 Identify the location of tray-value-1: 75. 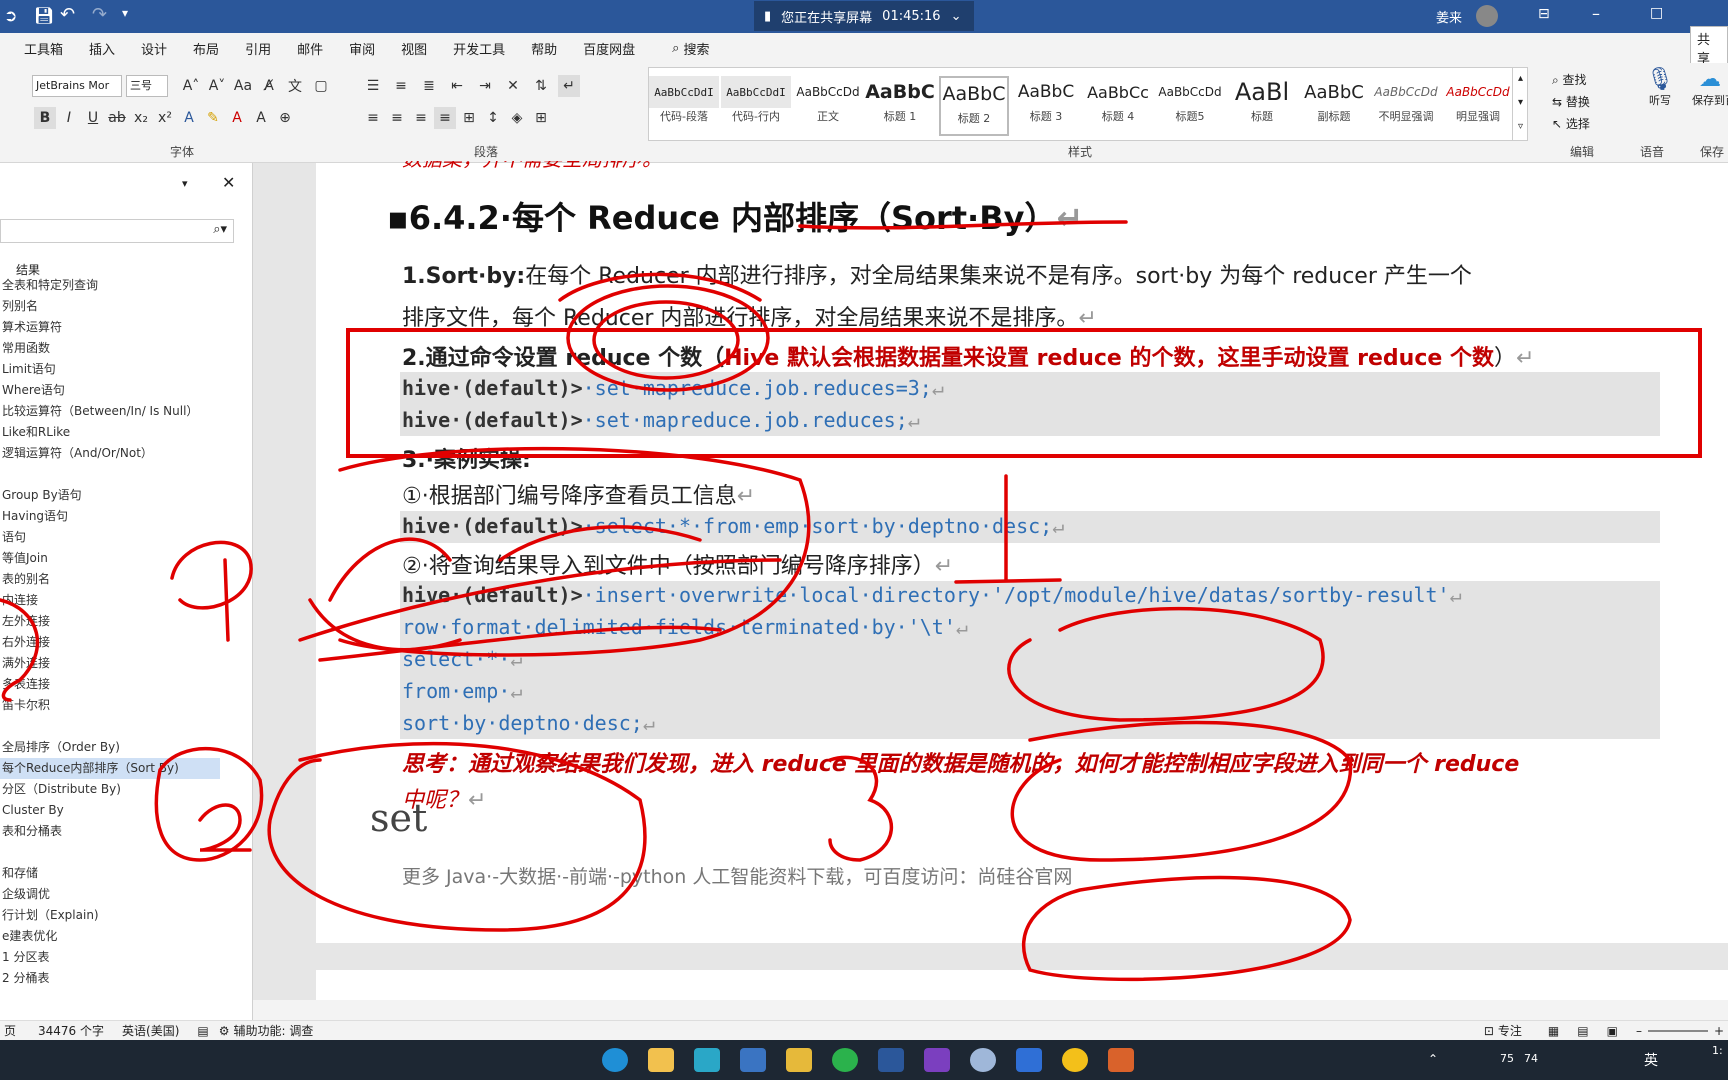
(1507, 1058).